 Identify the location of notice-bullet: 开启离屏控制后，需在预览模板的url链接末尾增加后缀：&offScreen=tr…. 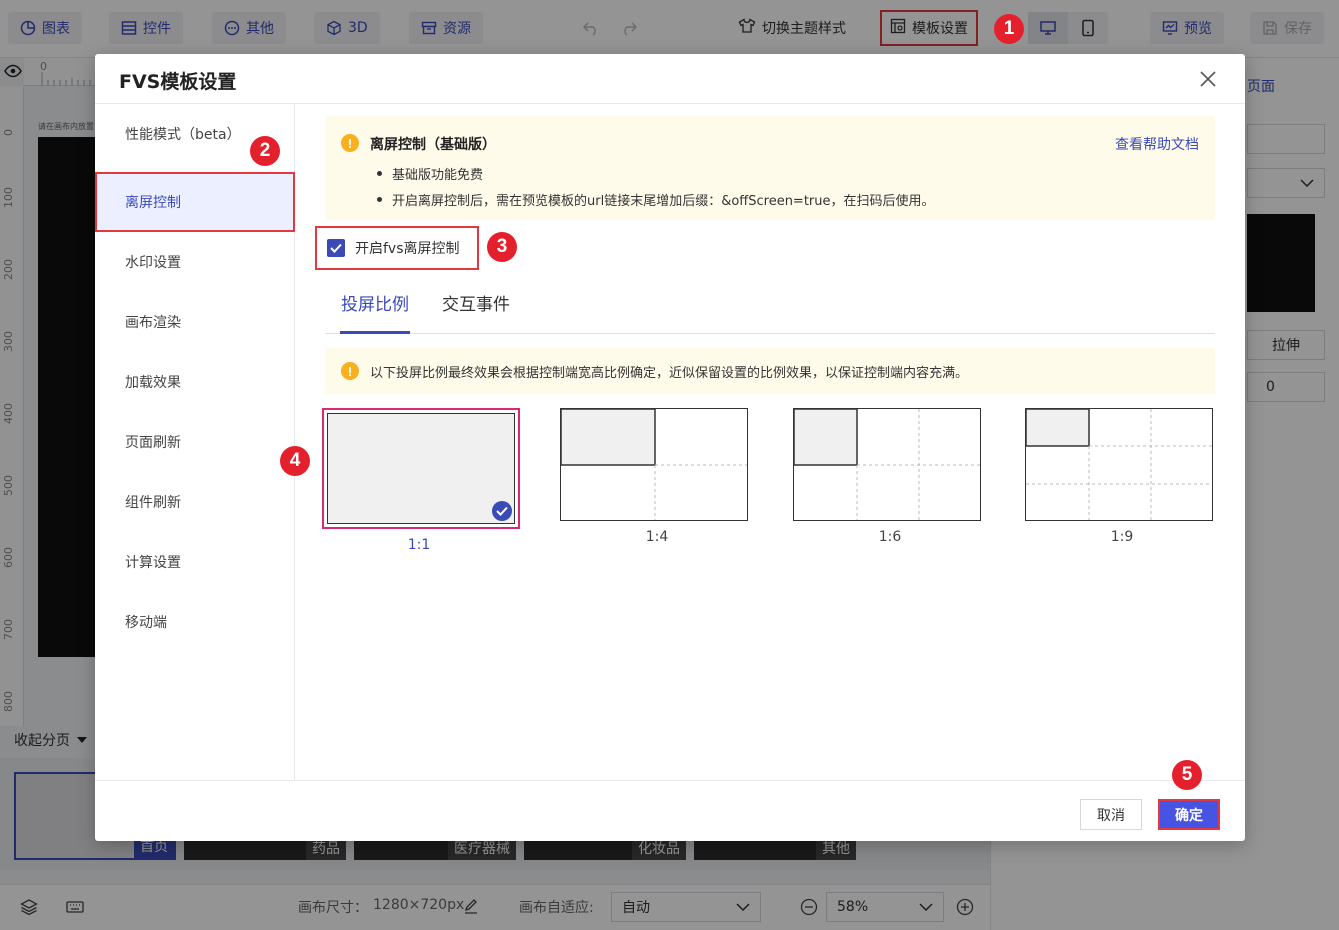
(656, 199).